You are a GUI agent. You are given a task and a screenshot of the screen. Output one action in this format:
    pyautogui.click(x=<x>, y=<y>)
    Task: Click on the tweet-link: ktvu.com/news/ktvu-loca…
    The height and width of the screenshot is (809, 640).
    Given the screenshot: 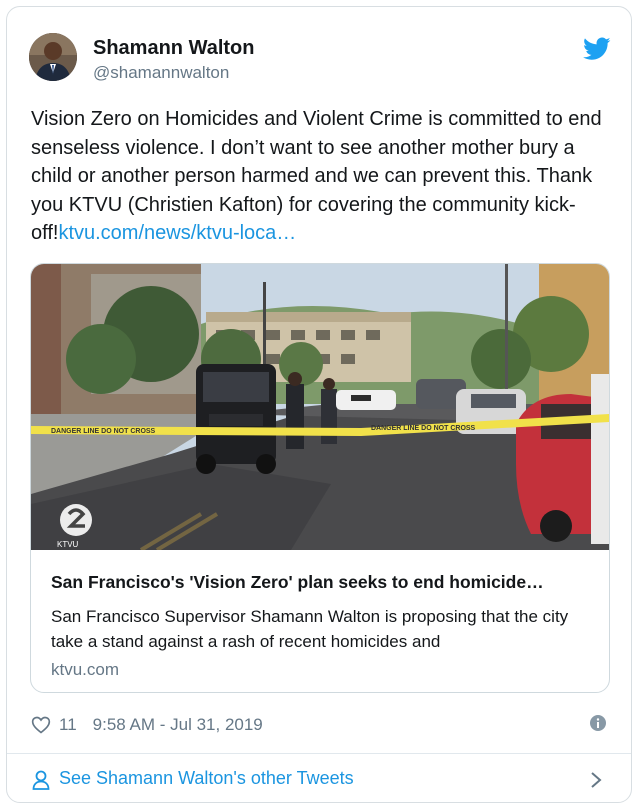 What is the action you would take?
    pyautogui.click(x=177, y=233)
    